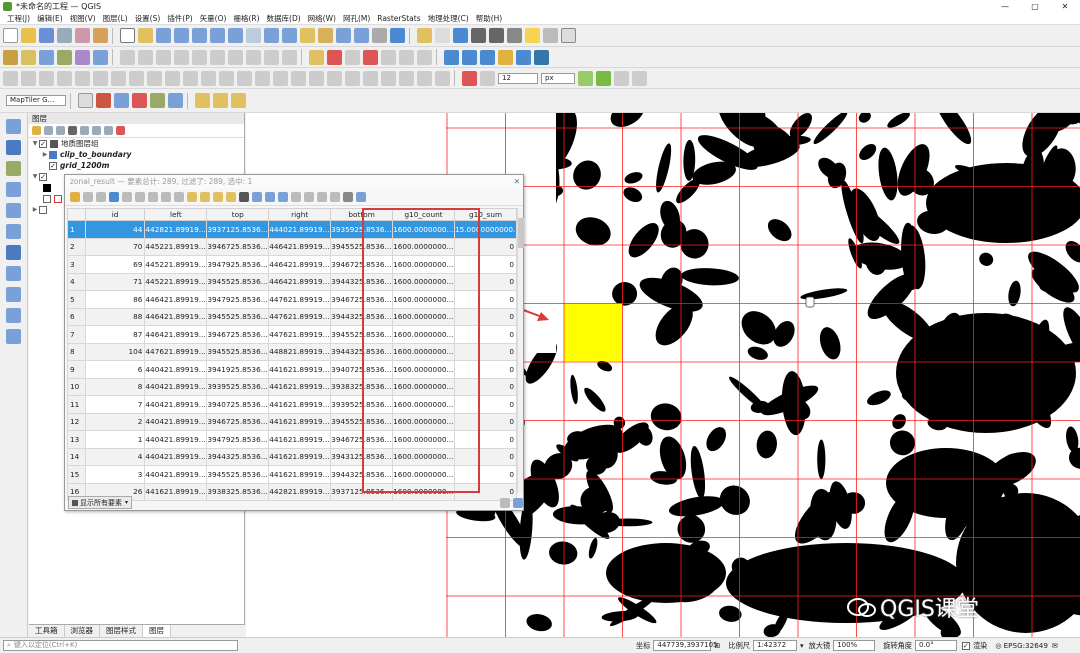  I want to click on menu-help: 帮助(H), so click(489, 18).